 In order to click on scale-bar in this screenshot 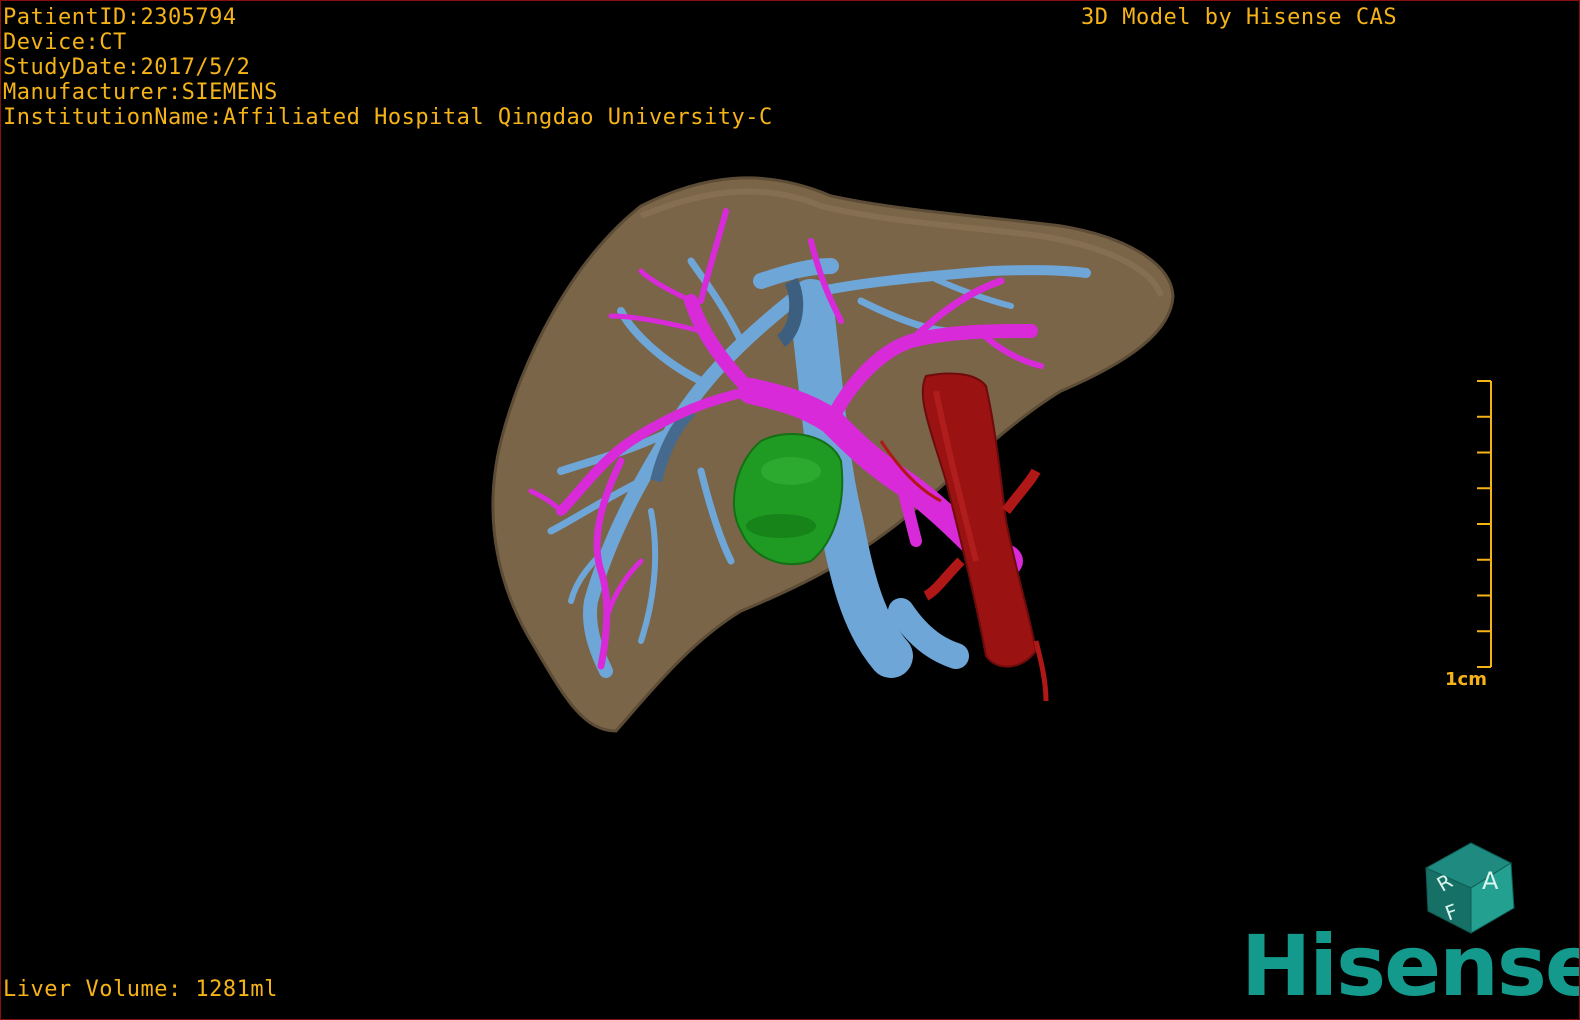, I will do `click(1484, 524)`.